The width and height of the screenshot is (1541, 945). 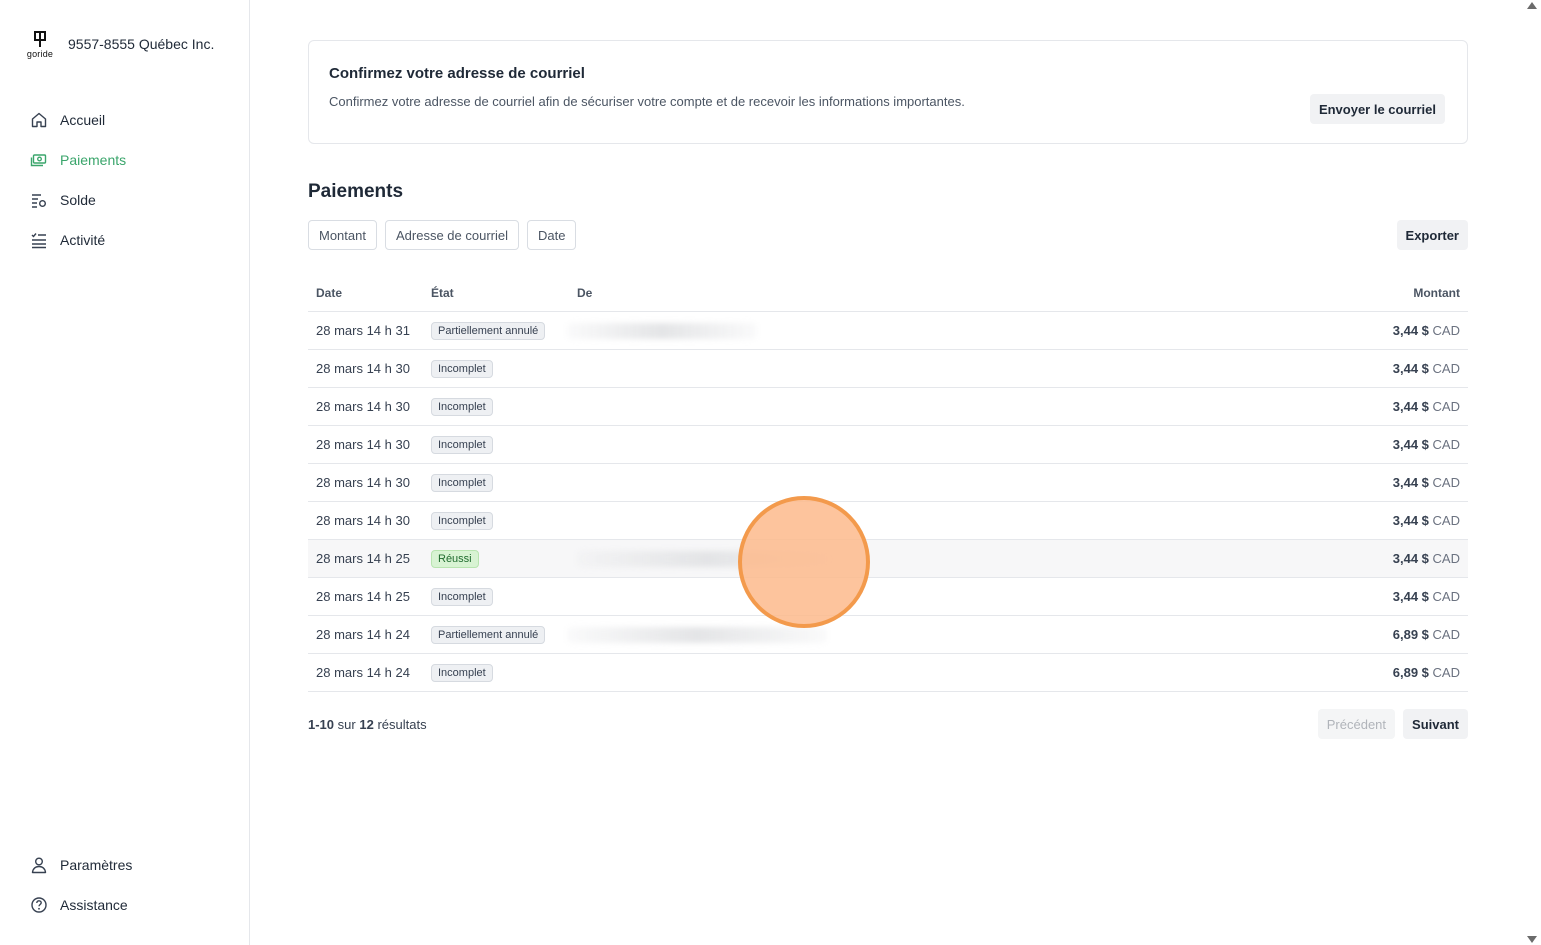 What do you see at coordinates (363, 558) in the screenshot?
I see `cell-date: 28 mars 14 h 25` at bounding box center [363, 558].